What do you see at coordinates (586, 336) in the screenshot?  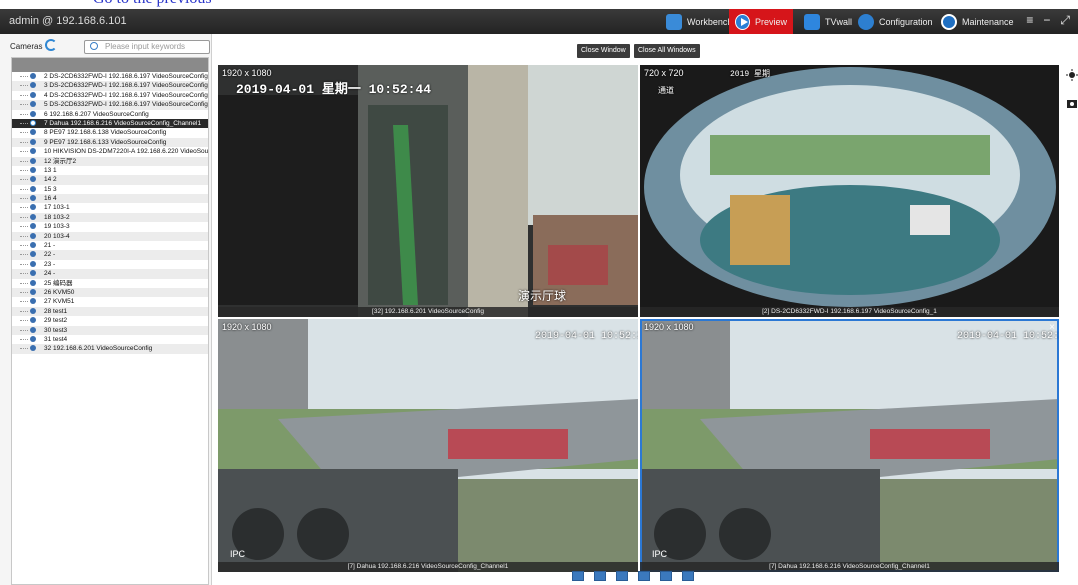 I see `timestamp-overlay: 2019-04-01 10:52:22` at bounding box center [586, 336].